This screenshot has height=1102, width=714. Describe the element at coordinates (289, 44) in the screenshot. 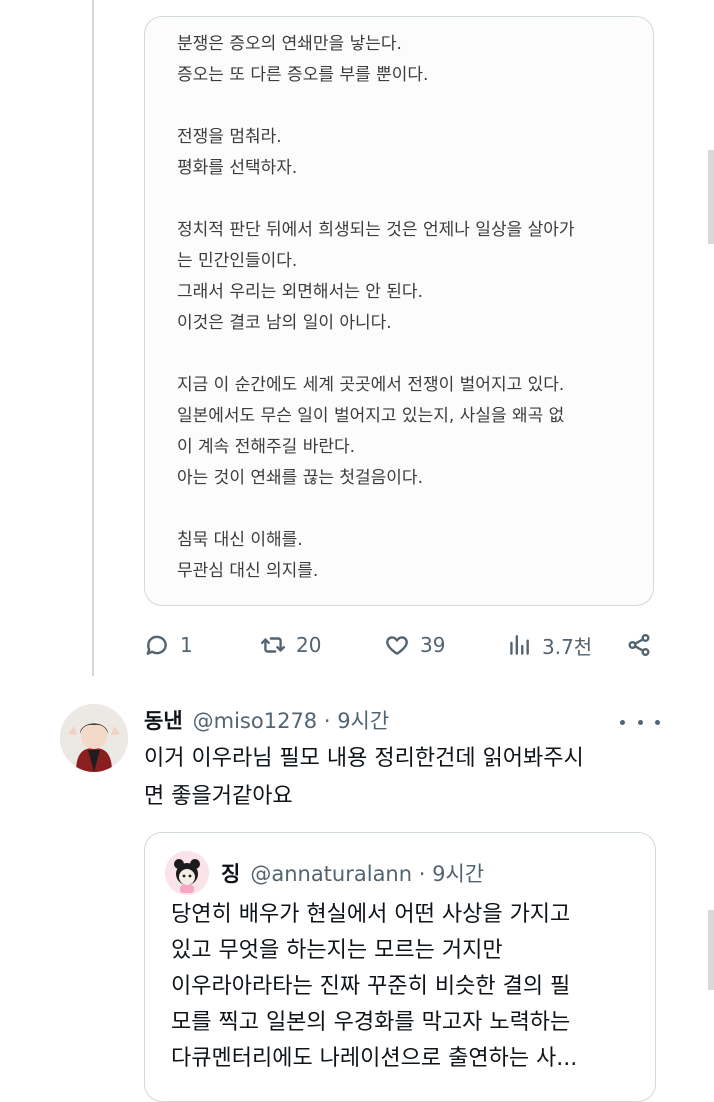

I see `text-line: 분쟁은 증오의 연쇄만을 낳는다.` at that location.